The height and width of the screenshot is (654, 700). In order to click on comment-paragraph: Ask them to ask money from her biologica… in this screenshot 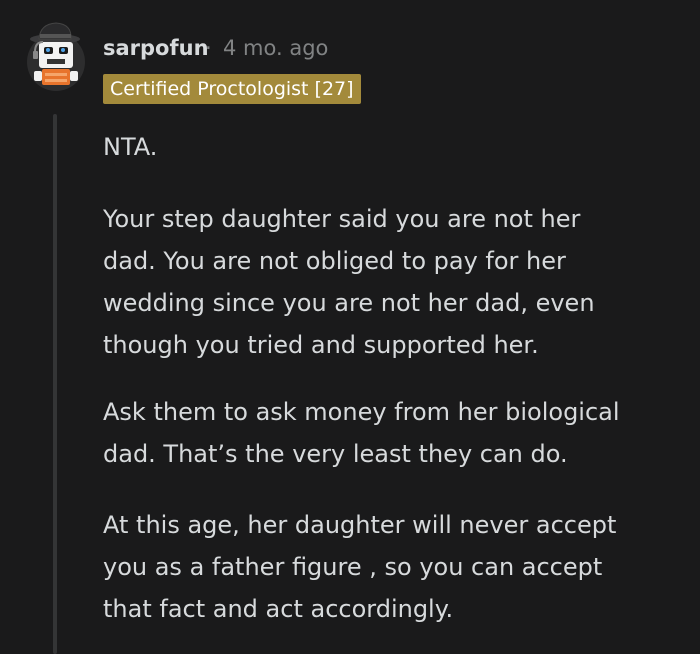, I will do `click(361, 433)`.